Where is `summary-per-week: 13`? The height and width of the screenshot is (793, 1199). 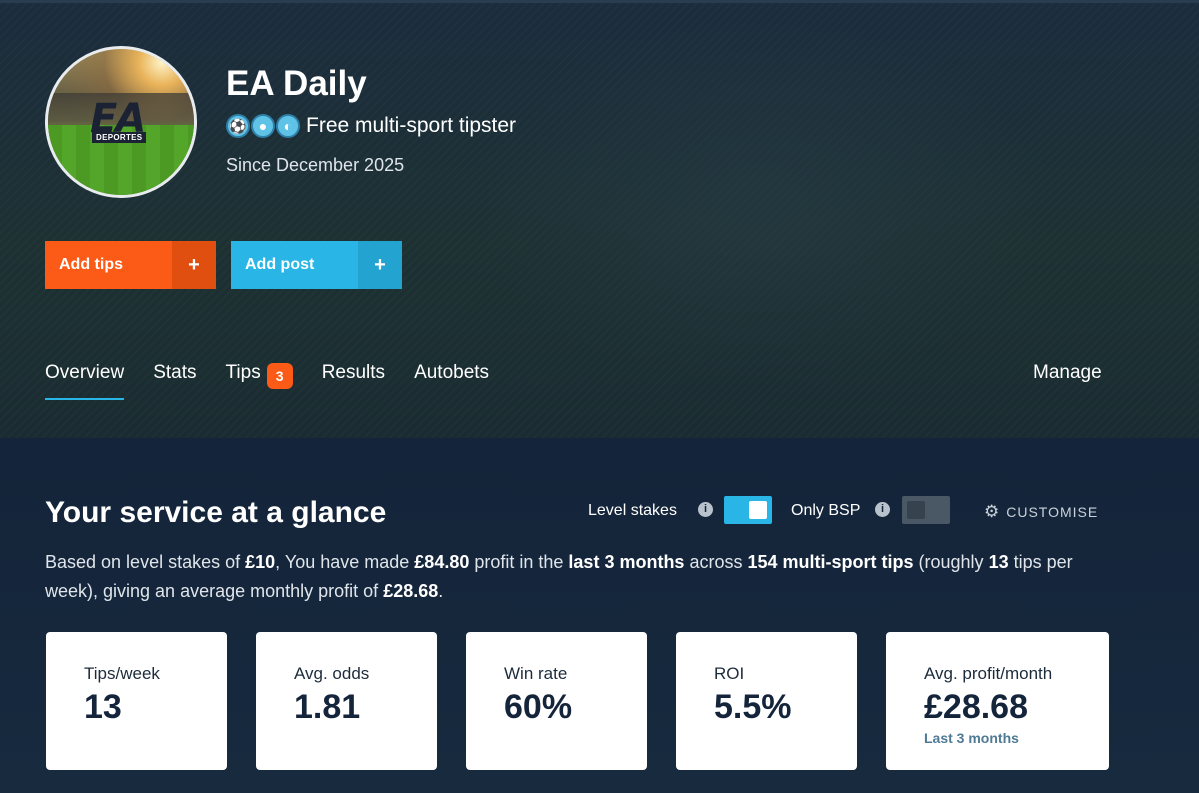 summary-per-week: 13 is located at coordinates (998, 562).